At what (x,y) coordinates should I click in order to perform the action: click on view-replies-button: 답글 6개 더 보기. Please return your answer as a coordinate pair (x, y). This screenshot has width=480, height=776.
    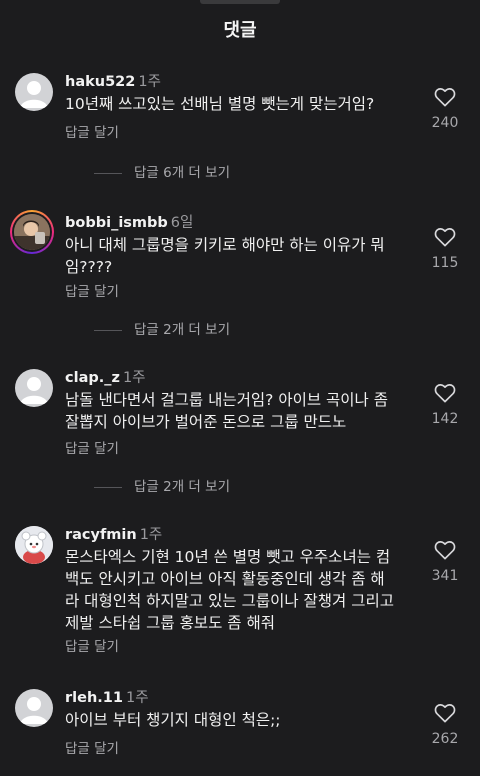
    Looking at the image, I should click on (162, 171).